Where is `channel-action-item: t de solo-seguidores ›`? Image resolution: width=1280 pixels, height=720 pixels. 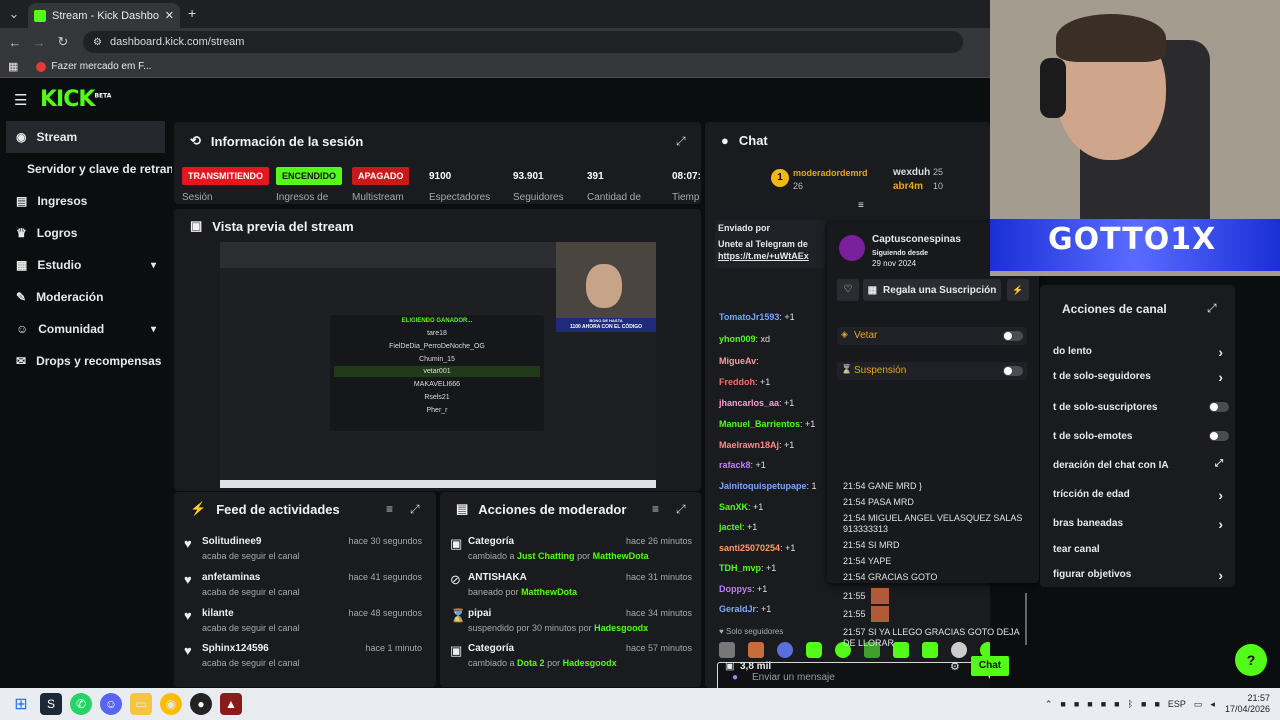
channel-action-item: t de solo-seguidores › is located at coordinates (1138, 380).